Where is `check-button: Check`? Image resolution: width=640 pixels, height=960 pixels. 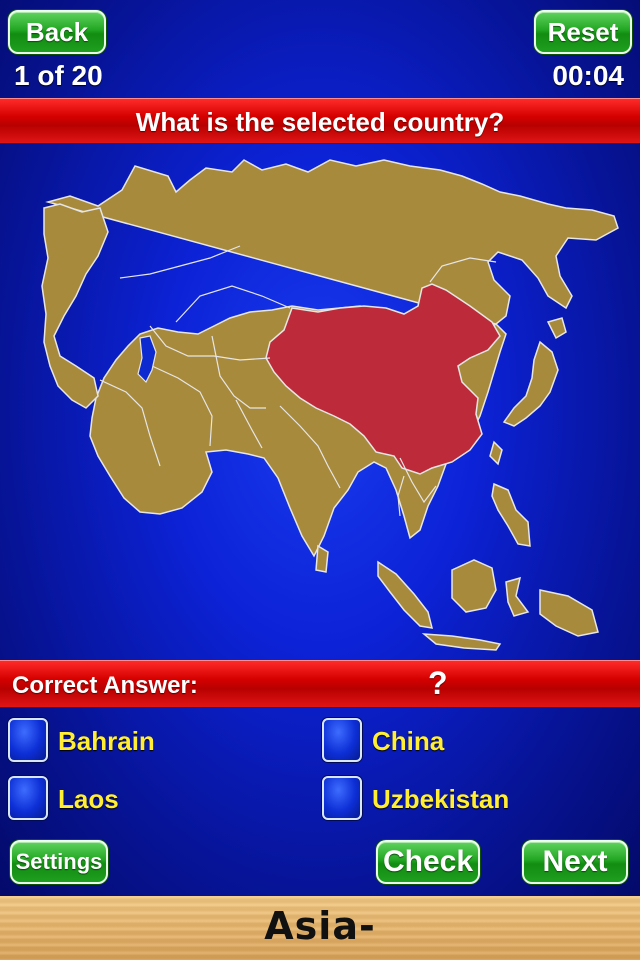 check-button: Check is located at coordinates (428, 862).